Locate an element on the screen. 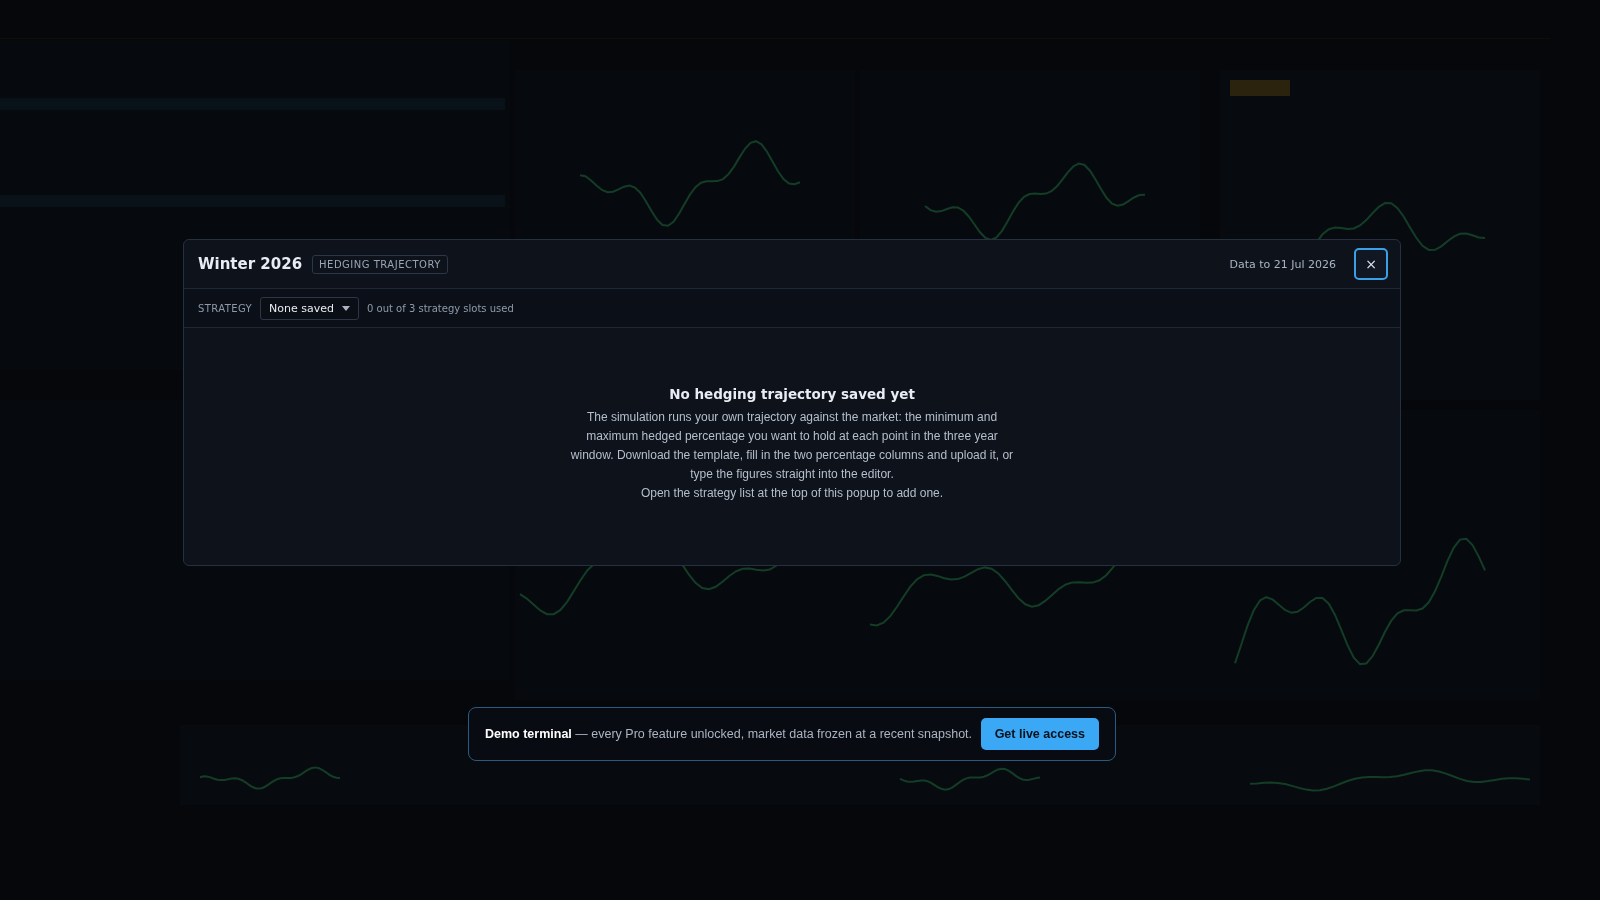 The width and height of the screenshot is (1600, 900). caret-icon is located at coordinates (346, 308).